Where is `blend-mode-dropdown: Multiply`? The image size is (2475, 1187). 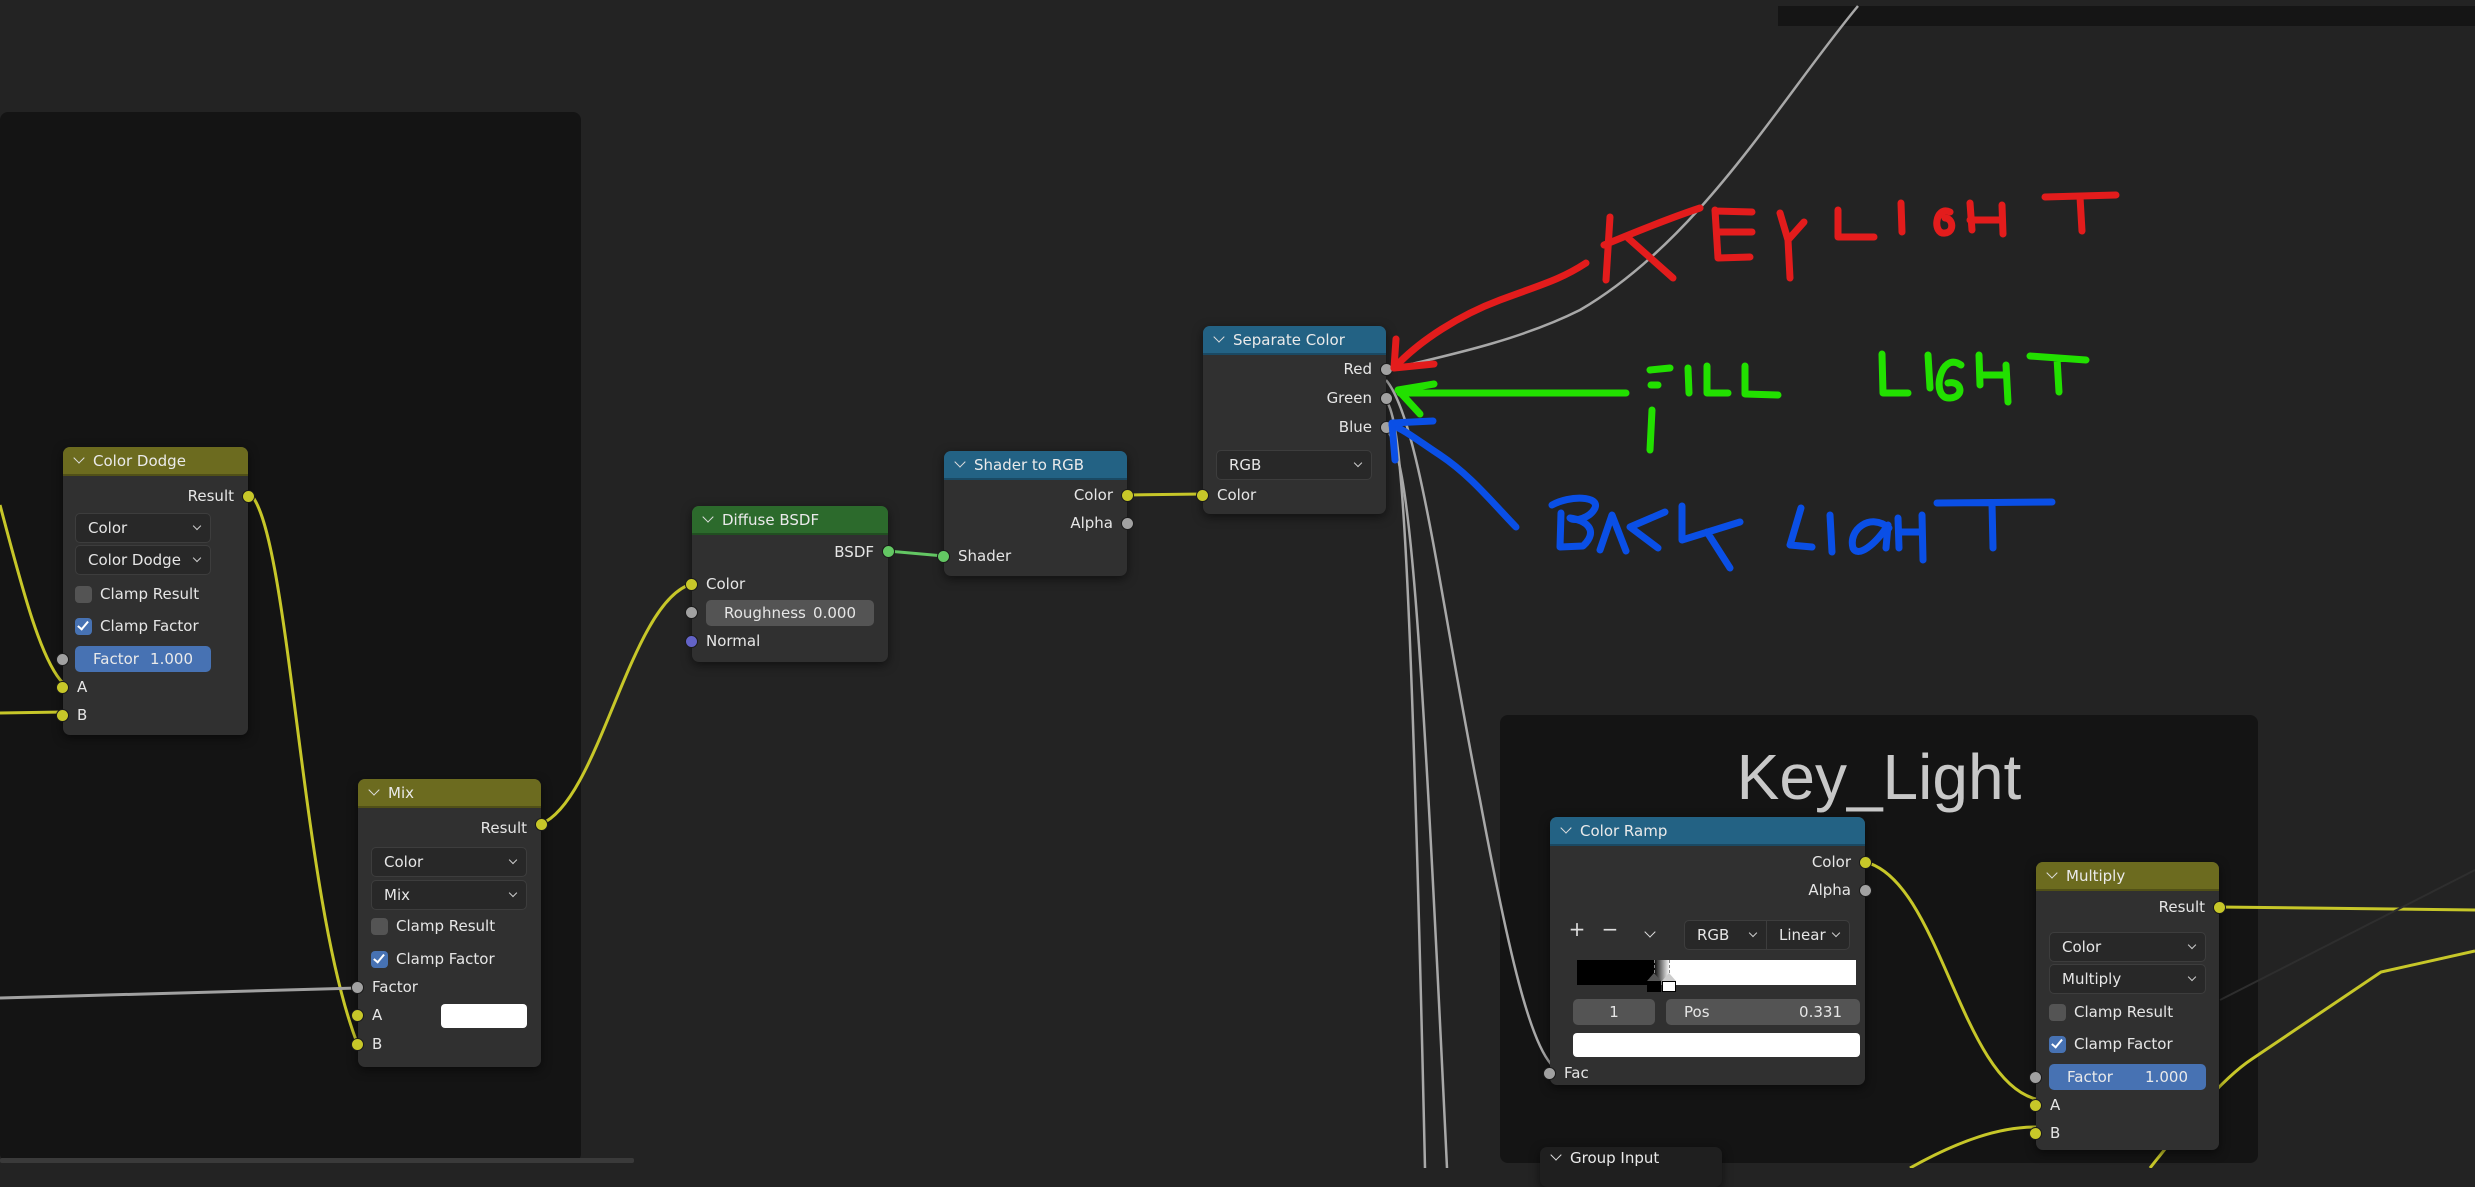
blend-mode-dropdown: Multiply is located at coordinates (2127, 979).